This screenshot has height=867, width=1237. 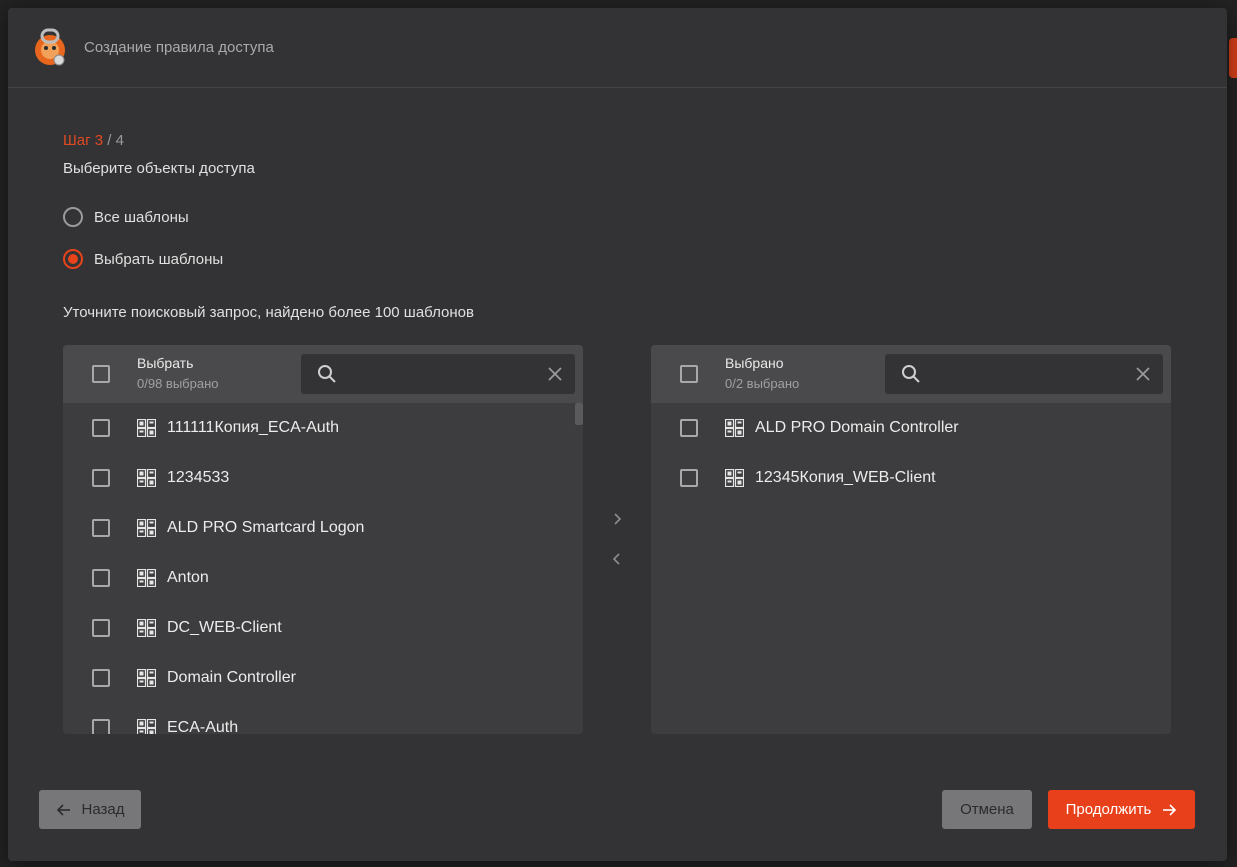 What do you see at coordinates (323, 718) in the screenshot?
I see `template-list-item: ECA-Auth` at bounding box center [323, 718].